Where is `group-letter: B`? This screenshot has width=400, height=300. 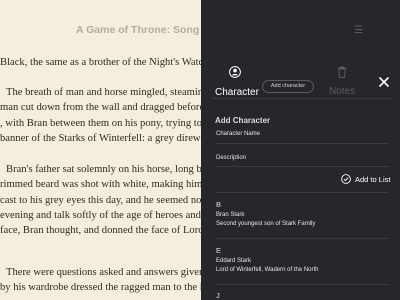
group-letter: B is located at coordinates (219, 204).